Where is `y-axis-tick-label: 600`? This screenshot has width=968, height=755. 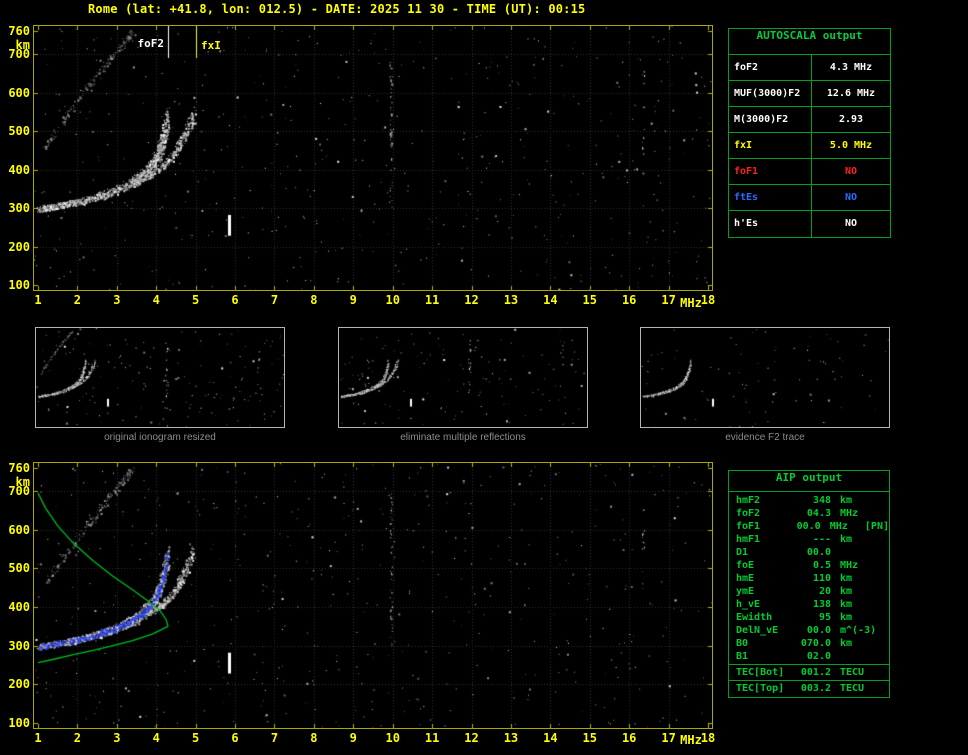 y-axis-tick-label: 600 is located at coordinates (19, 92).